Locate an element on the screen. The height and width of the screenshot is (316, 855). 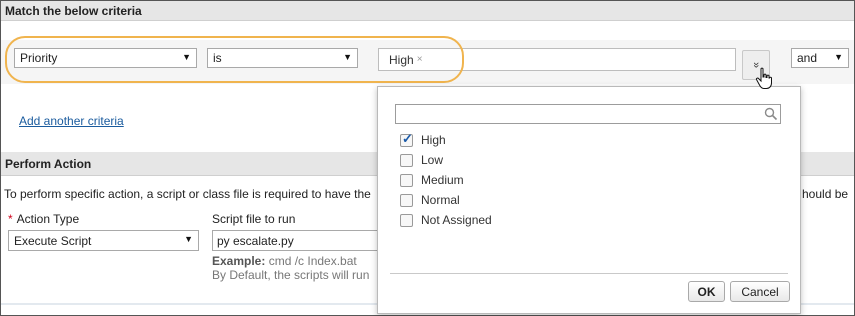
logic-operator-select: and ▼ is located at coordinates (820, 58).